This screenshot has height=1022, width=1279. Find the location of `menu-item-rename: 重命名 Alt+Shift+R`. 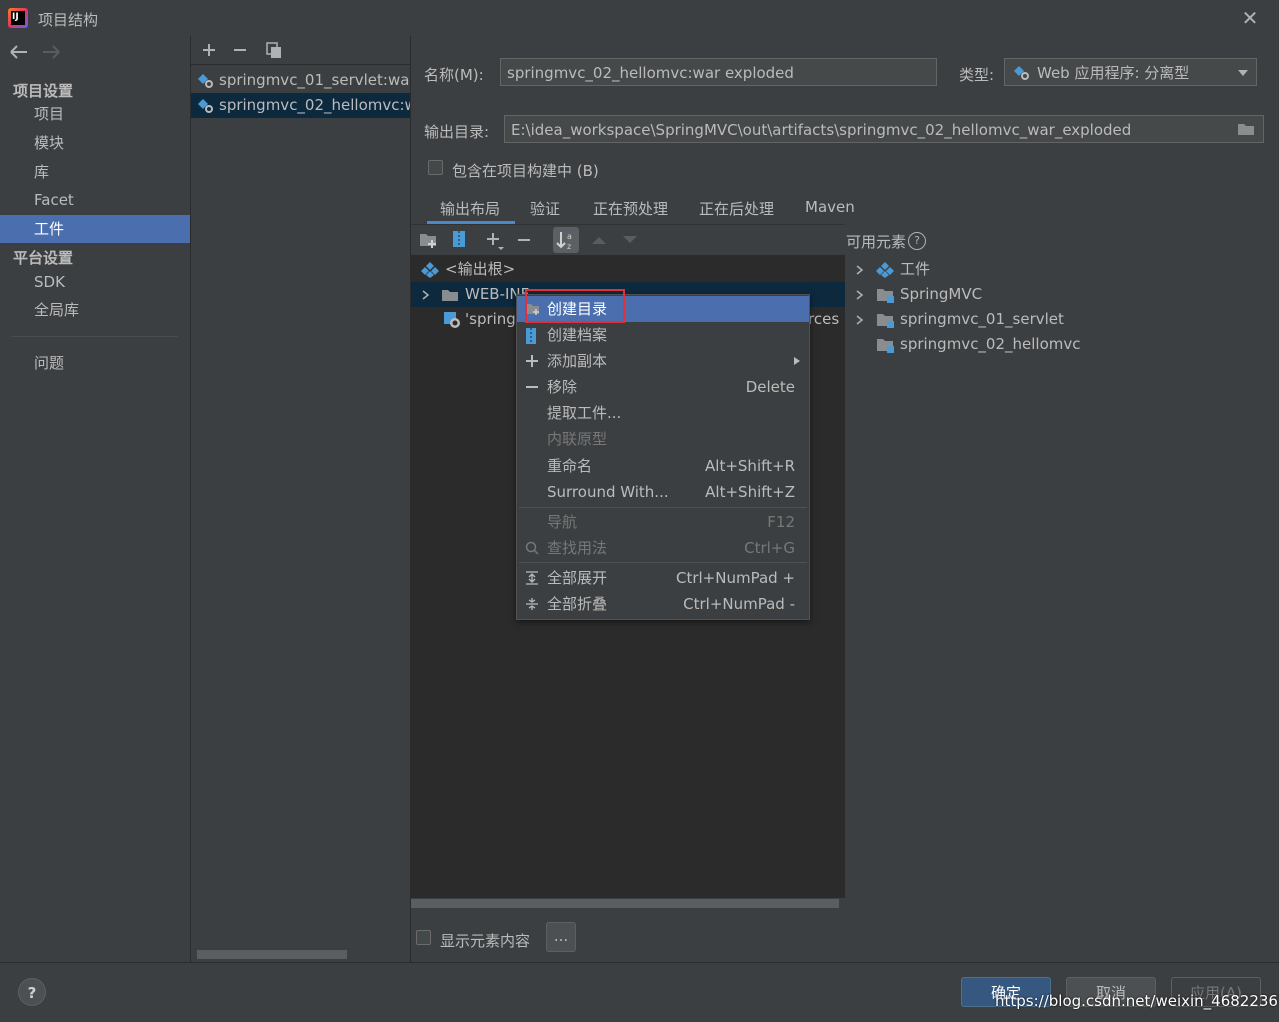

menu-item-rename: 重命名 Alt+Shift+R is located at coordinates (663, 466).